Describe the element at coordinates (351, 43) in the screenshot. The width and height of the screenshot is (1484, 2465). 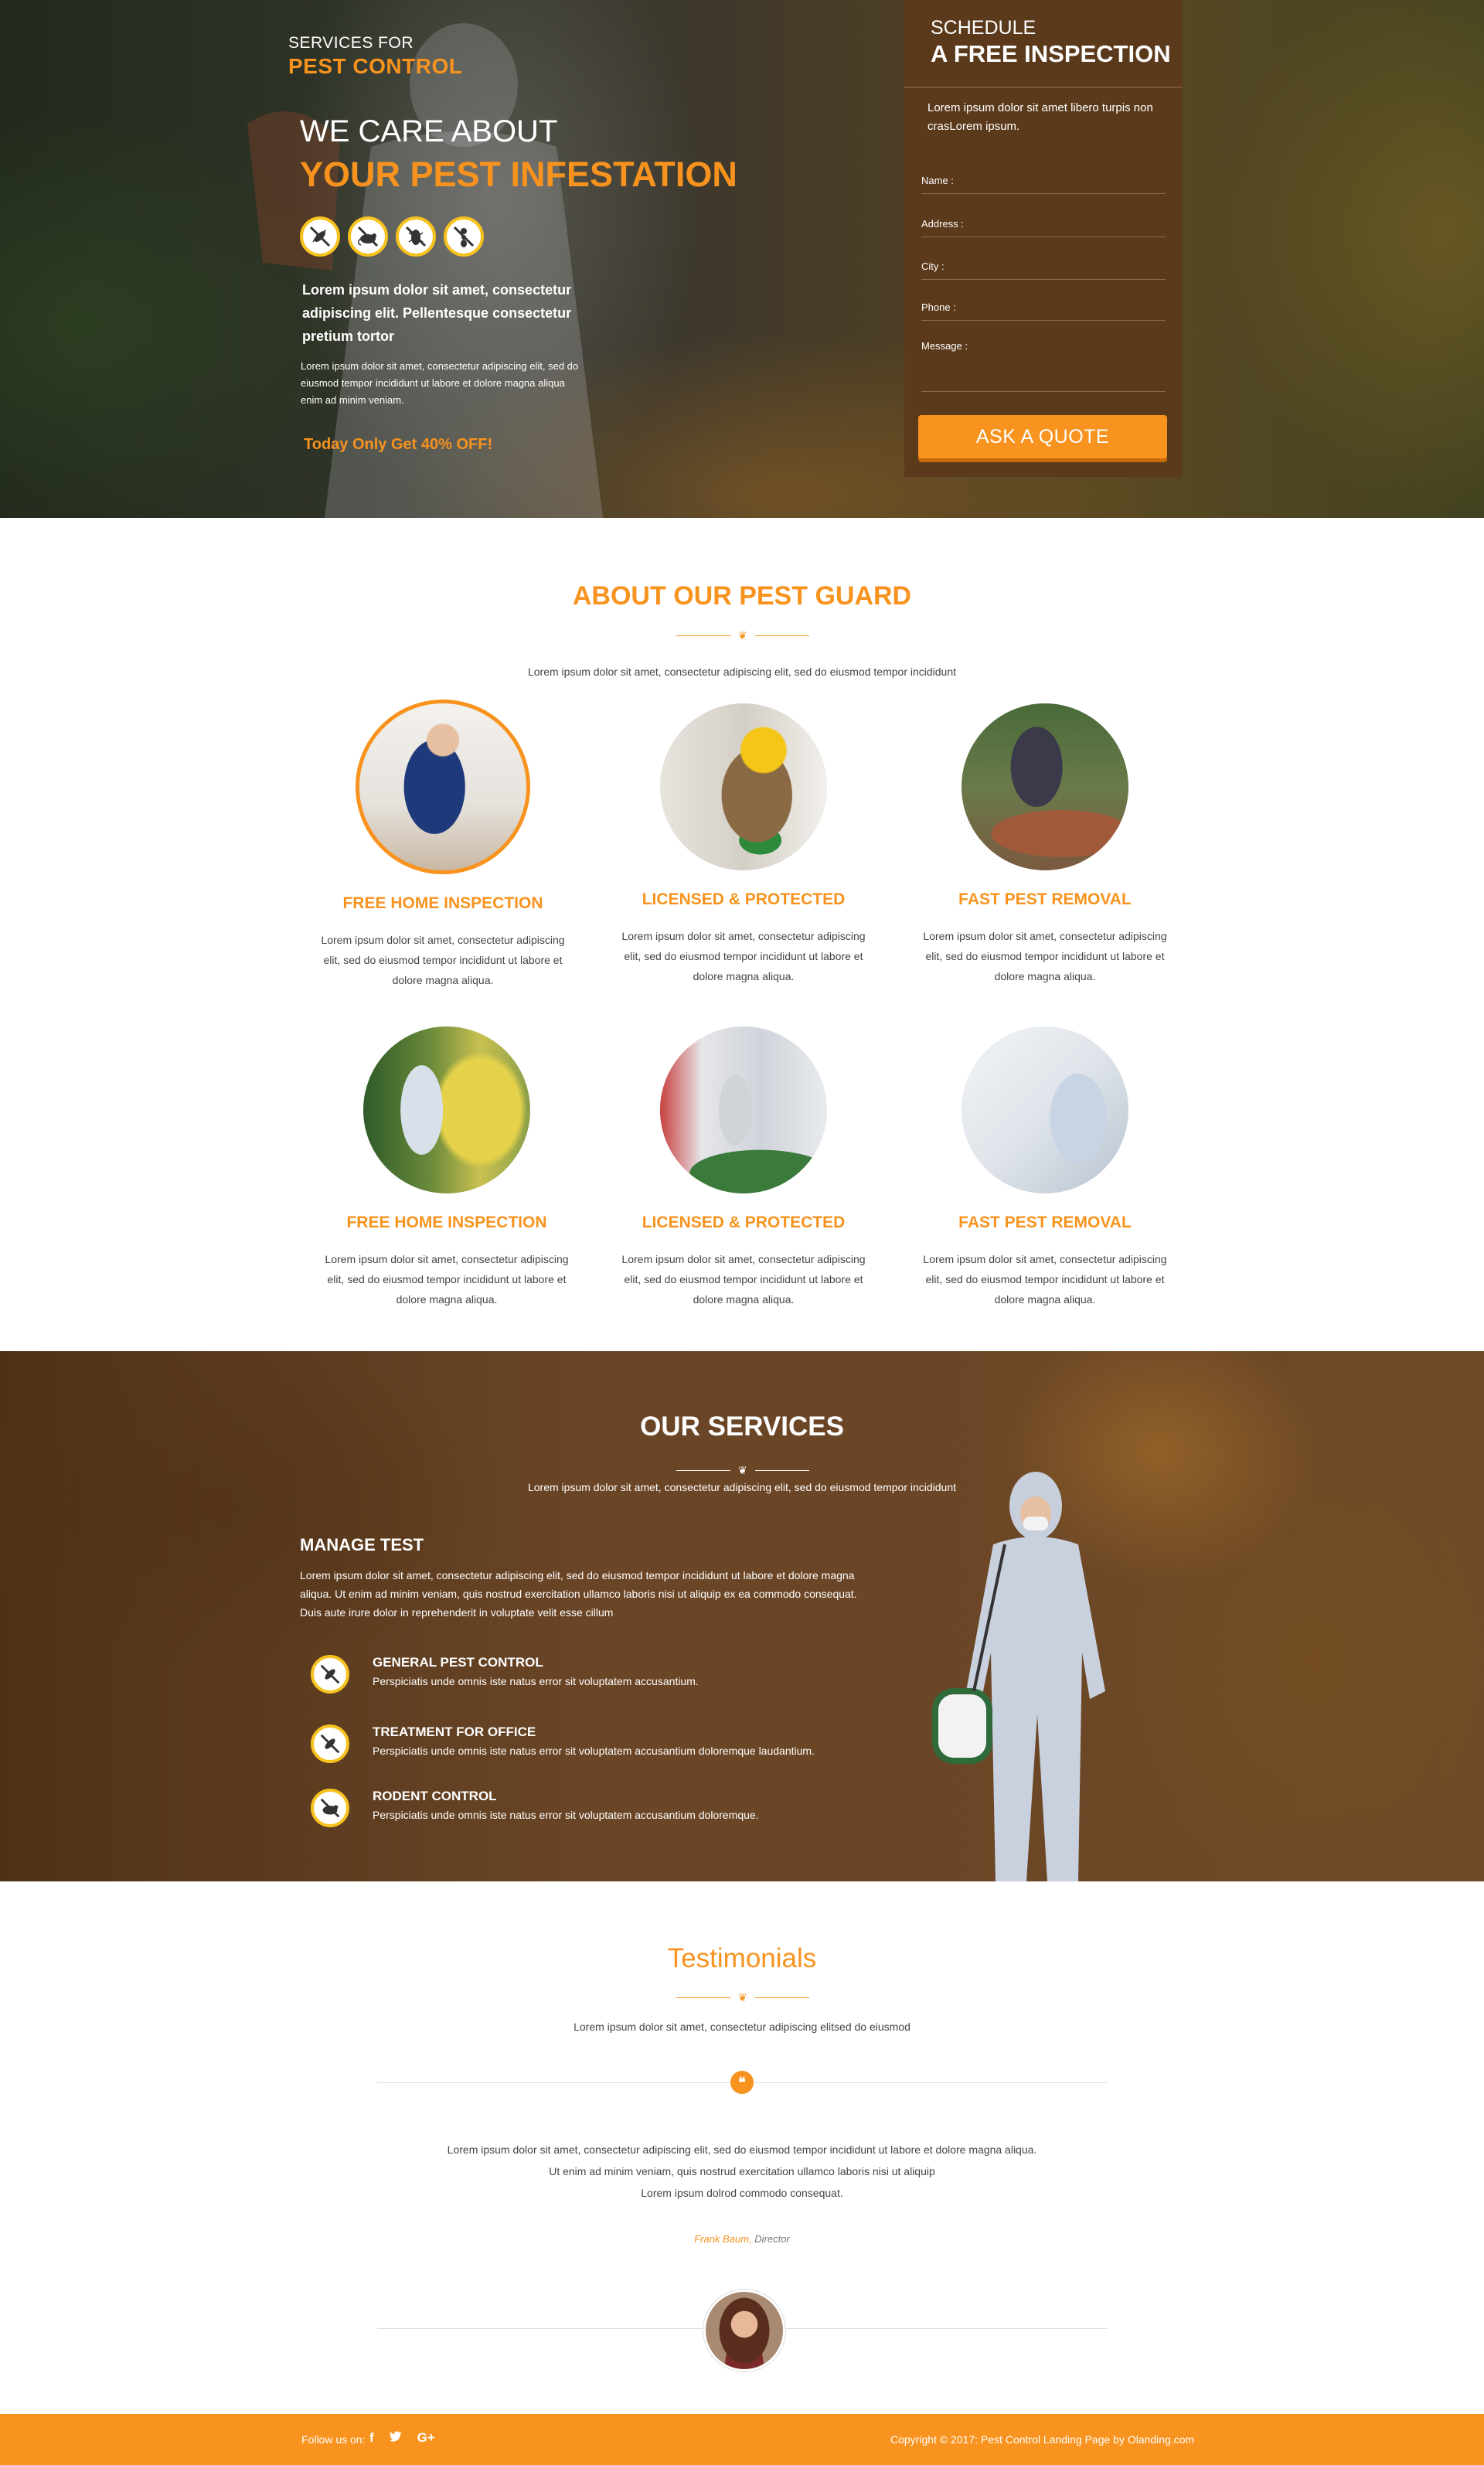
I see `hero-eyebrow: SERVICES FOR` at that location.